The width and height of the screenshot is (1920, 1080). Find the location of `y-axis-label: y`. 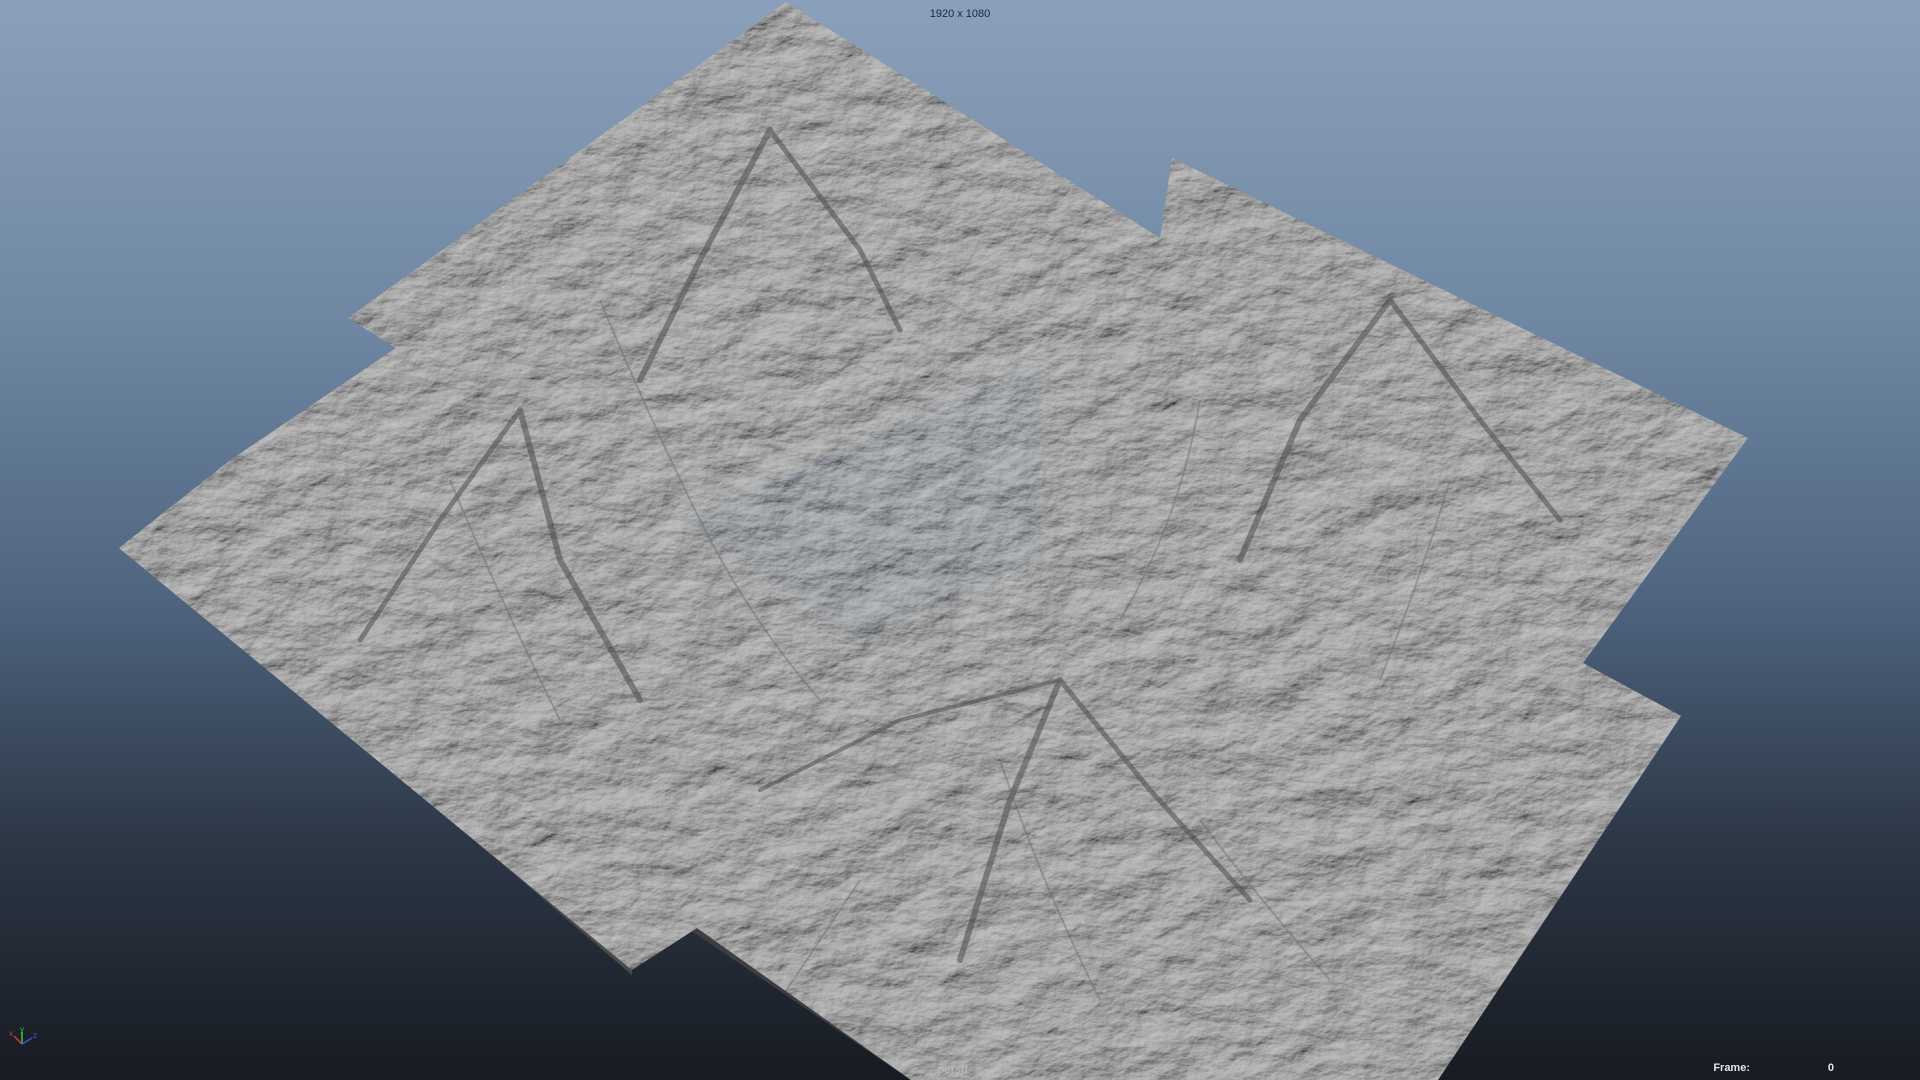

y-axis-label: y is located at coordinates (22, 1030).